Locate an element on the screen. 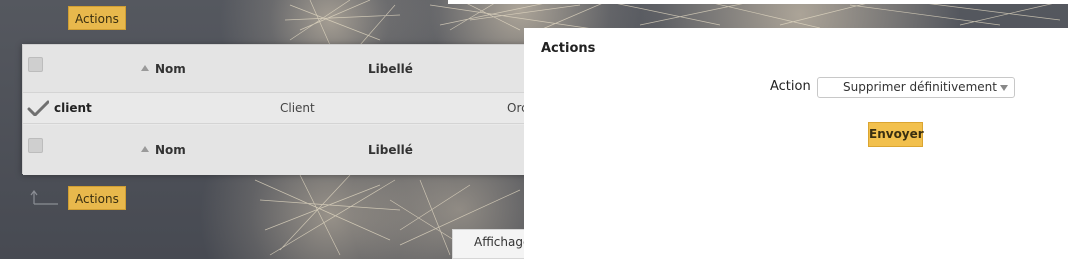 Image resolution: width=1068 pixels, height=259 pixels. actions-button-top: Actions is located at coordinates (97, 18).